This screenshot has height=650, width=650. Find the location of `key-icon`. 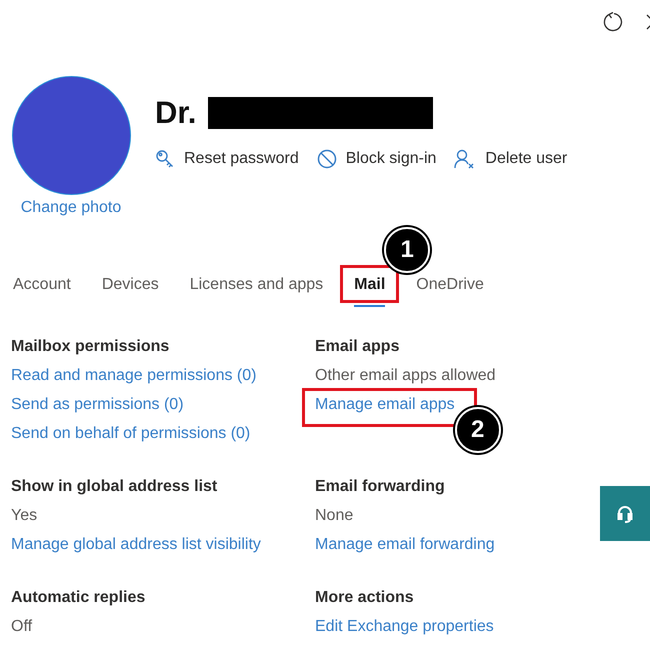

key-icon is located at coordinates (165, 159).